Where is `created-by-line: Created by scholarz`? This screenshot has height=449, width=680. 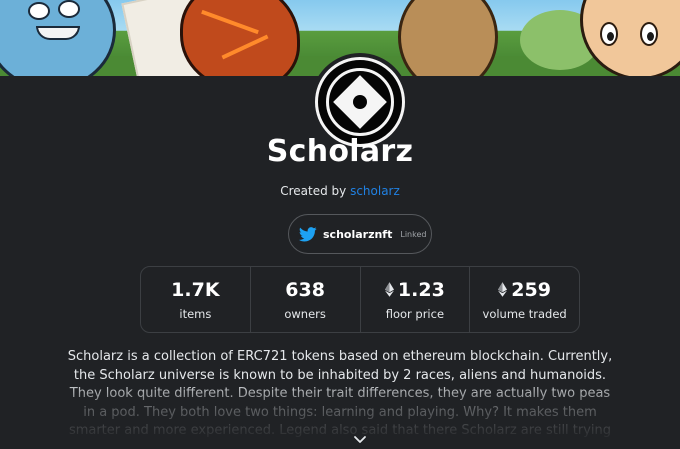
created-by-line: Created by scholarz is located at coordinates (340, 191).